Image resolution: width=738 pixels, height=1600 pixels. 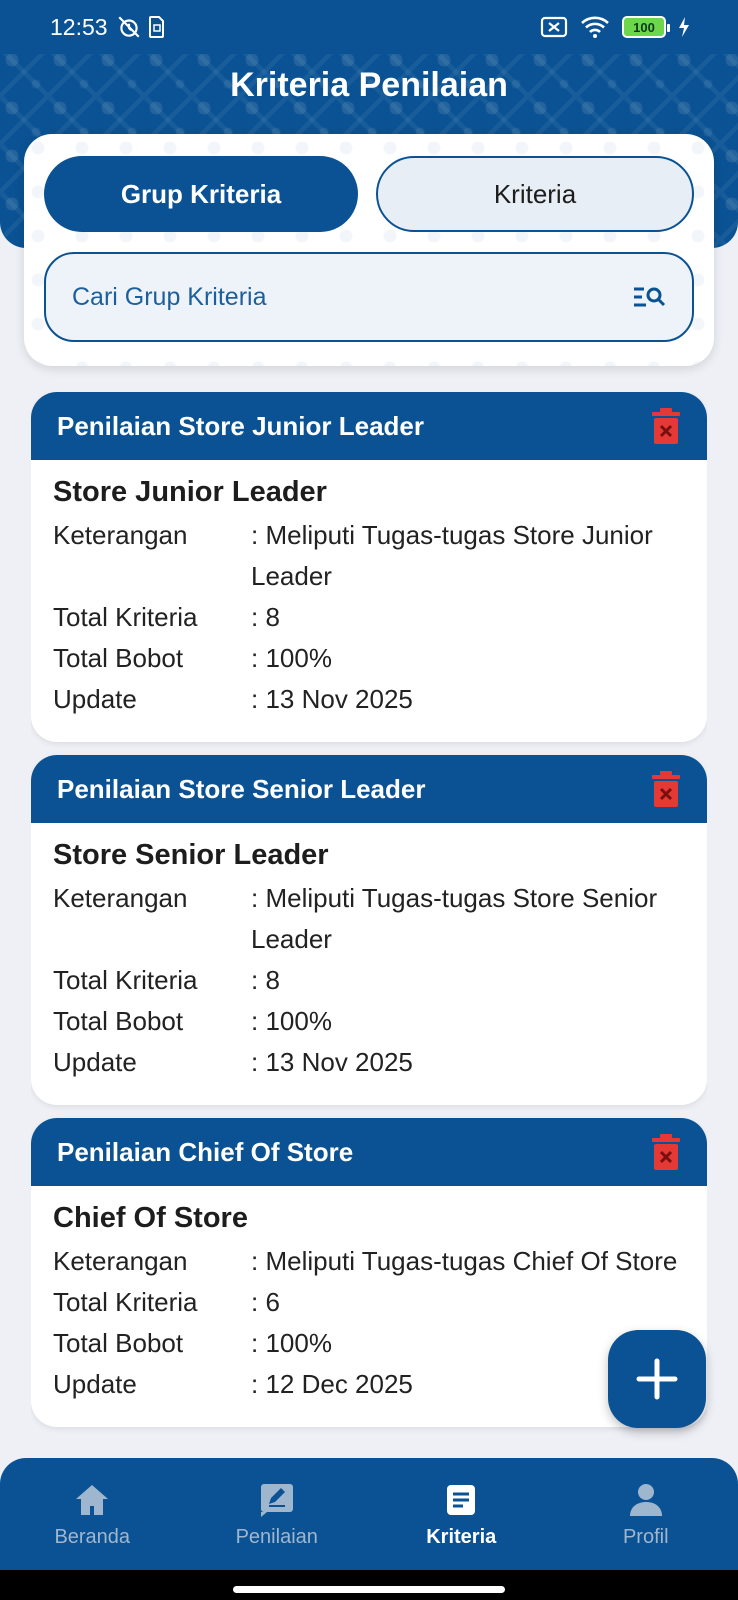 I want to click on nav-label-profil: Profil, so click(x=645, y=1536).